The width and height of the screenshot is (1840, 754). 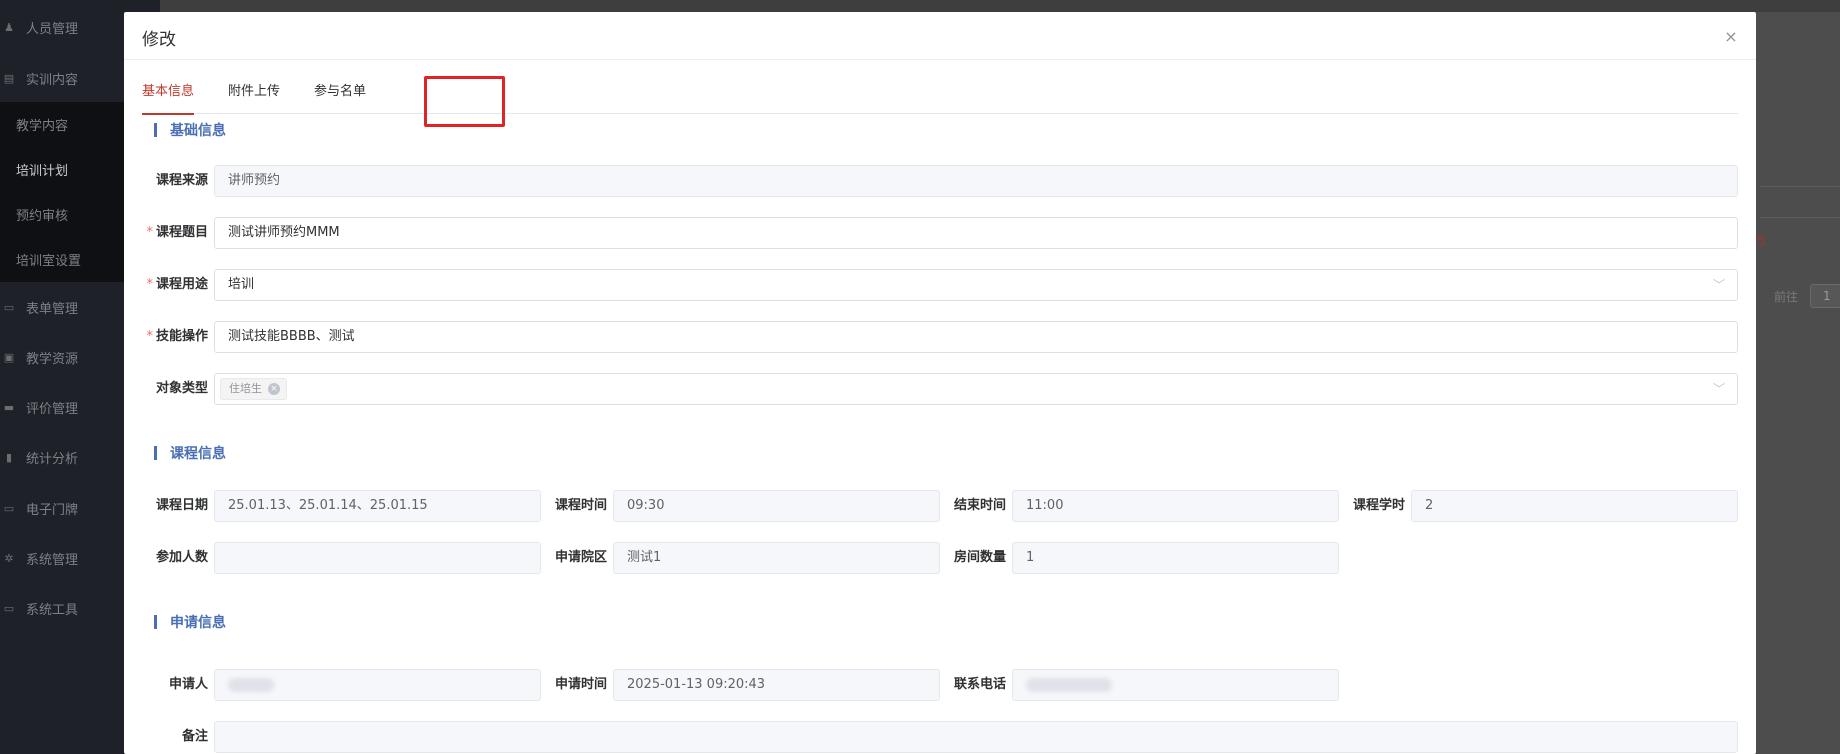 I want to click on remark-label: 备注, so click(x=194, y=736).